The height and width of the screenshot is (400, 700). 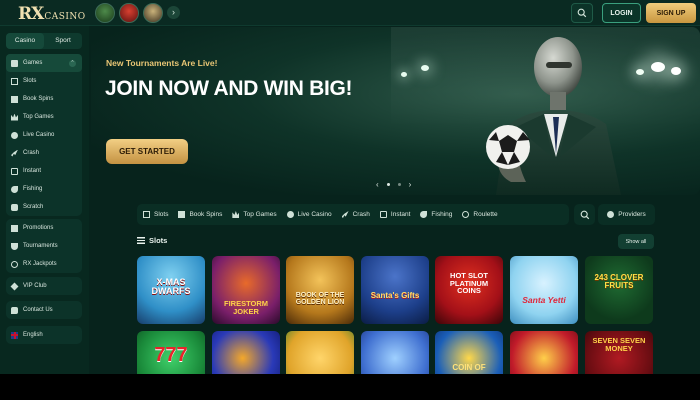 What do you see at coordinates (14, 264) in the screenshot?
I see `jackpot-icon` at bounding box center [14, 264].